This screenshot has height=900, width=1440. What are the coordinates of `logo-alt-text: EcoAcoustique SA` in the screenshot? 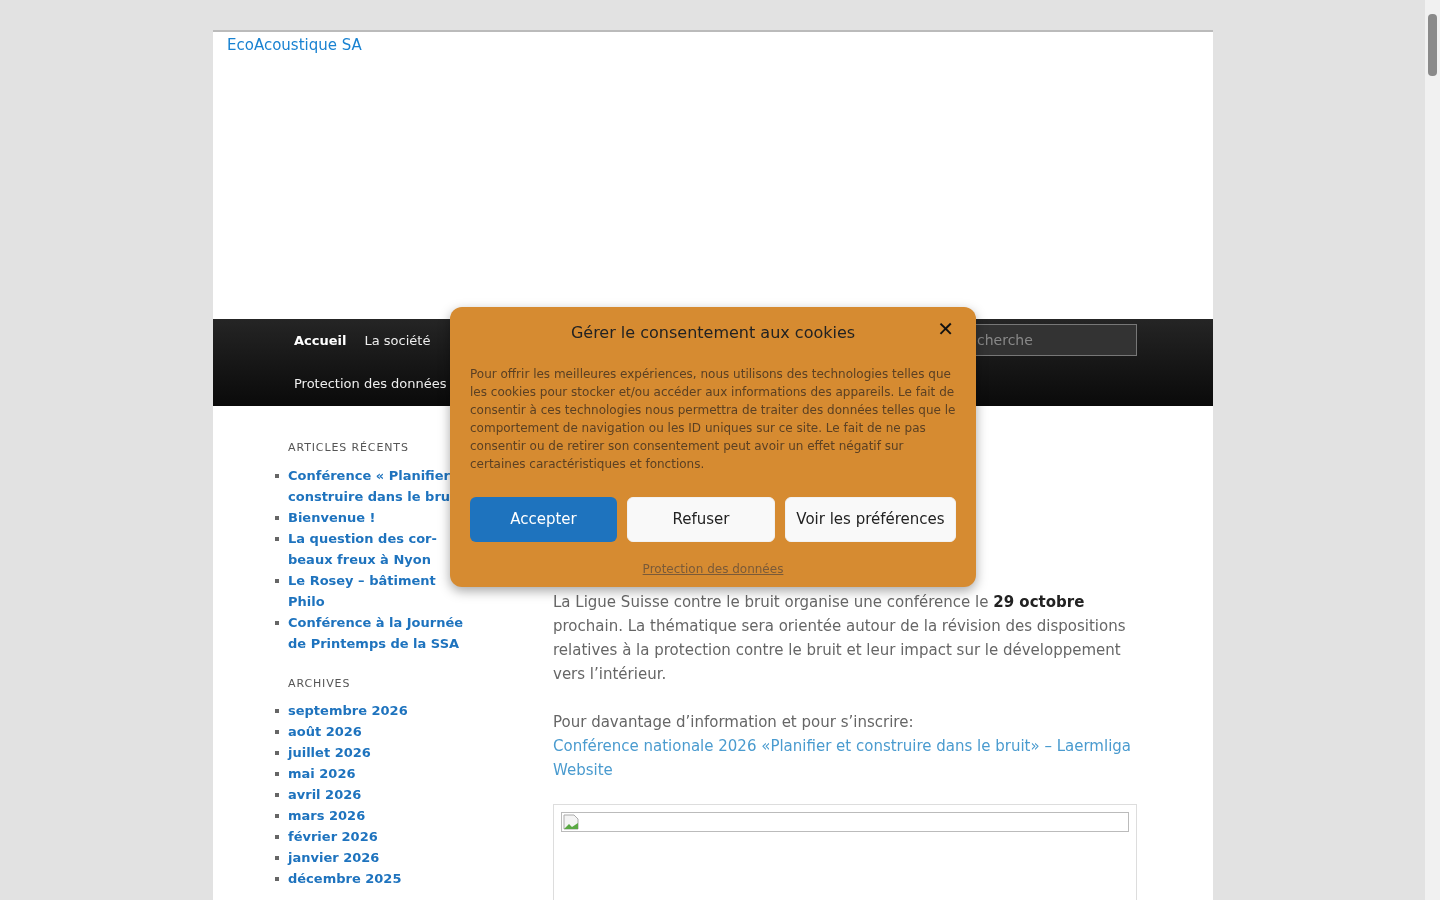 It's located at (287, 45).